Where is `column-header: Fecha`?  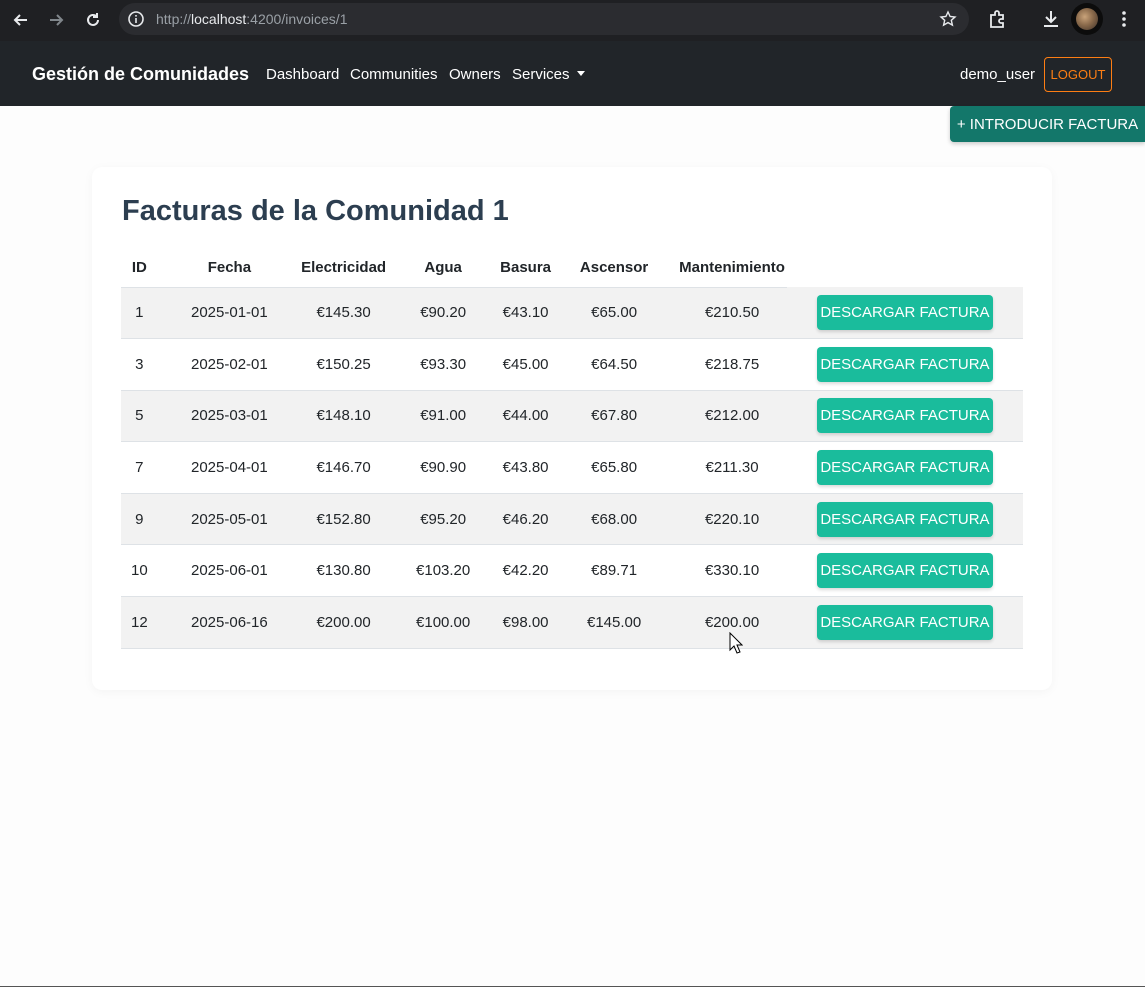
column-header: Fecha is located at coordinates (229, 268).